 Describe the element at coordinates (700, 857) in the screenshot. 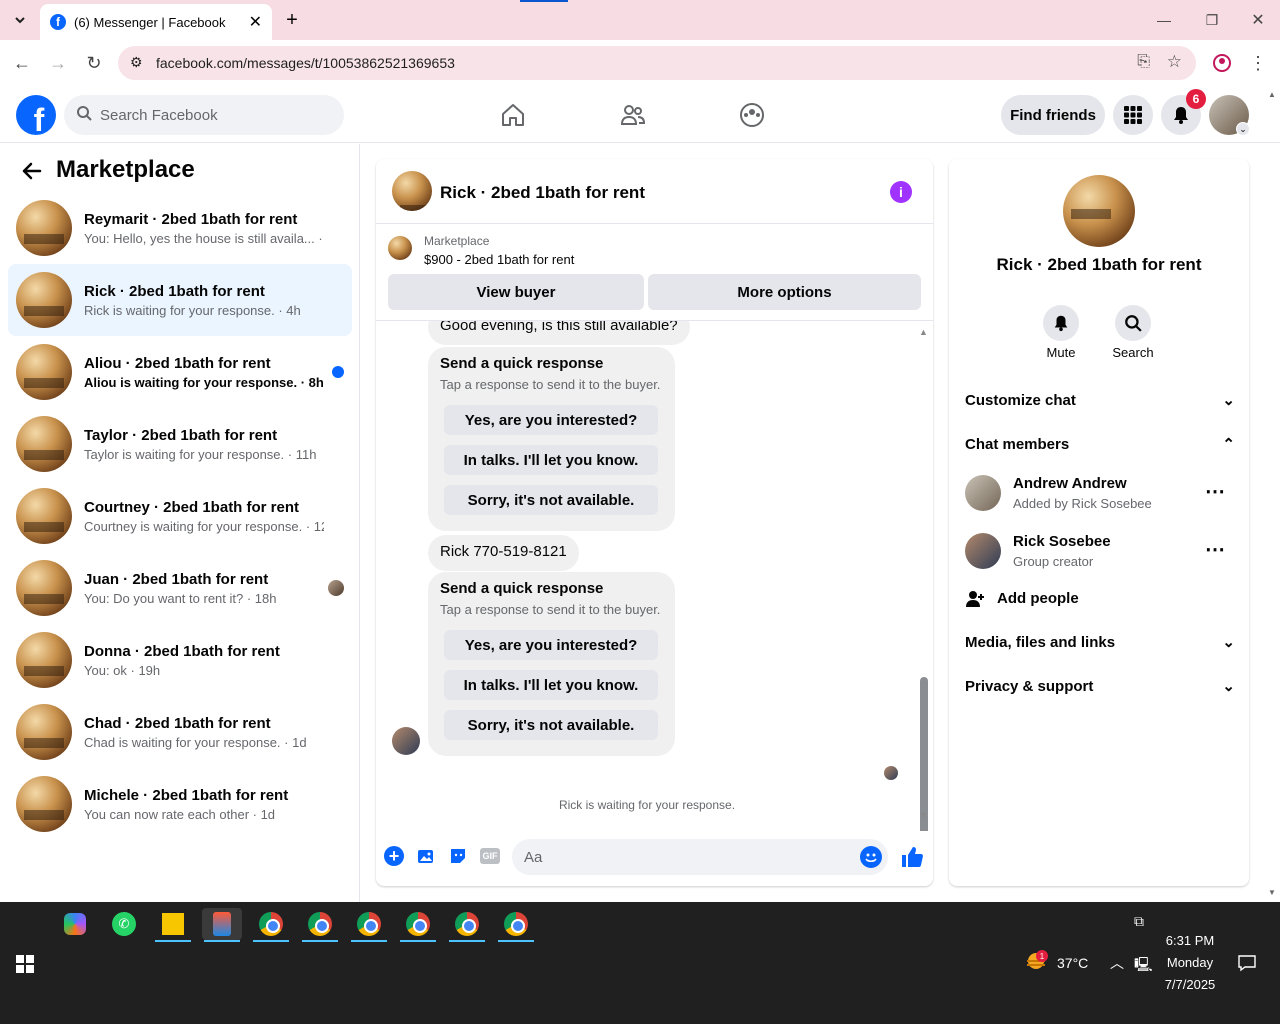

I see `message-input: Aa` at that location.